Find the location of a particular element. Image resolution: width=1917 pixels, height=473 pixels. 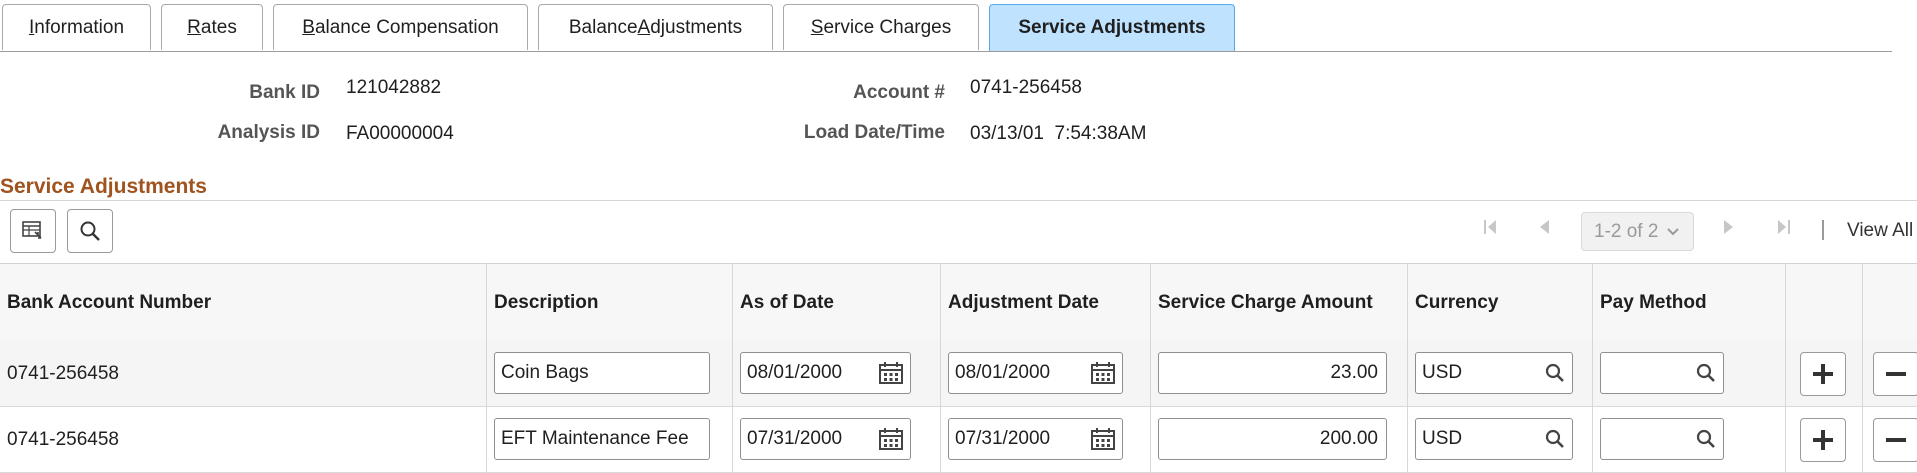

analysis-id-value: FA00000004 is located at coordinates (400, 133).